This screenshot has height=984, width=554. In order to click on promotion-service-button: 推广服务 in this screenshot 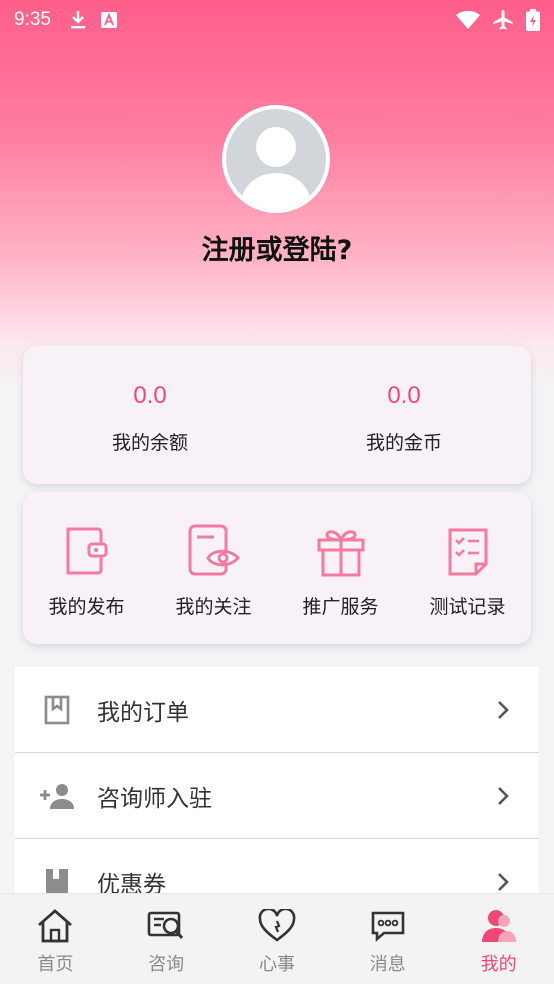, I will do `click(340, 568)`.